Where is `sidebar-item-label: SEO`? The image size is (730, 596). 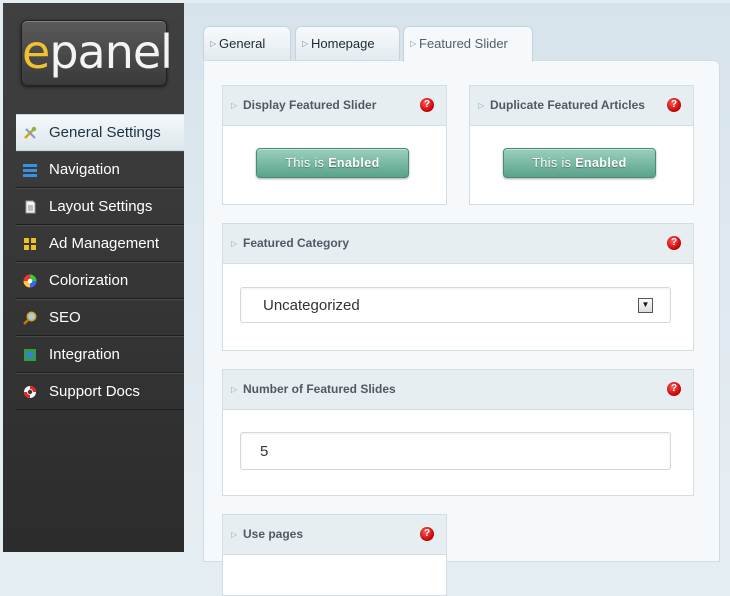
sidebar-item-label: SEO is located at coordinates (65, 317).